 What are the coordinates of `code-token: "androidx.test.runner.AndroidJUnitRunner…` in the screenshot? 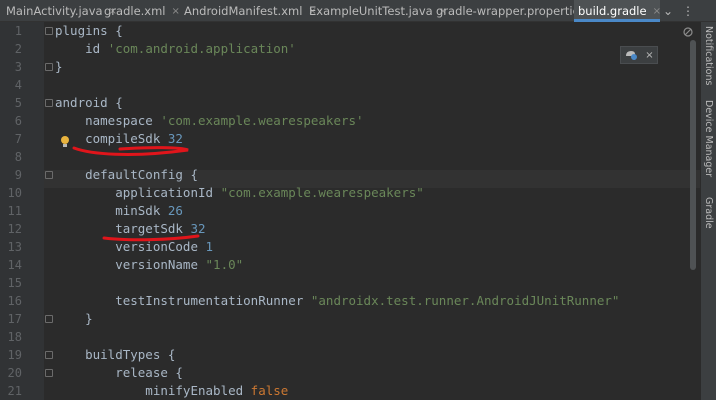 It's located at (465, 300).